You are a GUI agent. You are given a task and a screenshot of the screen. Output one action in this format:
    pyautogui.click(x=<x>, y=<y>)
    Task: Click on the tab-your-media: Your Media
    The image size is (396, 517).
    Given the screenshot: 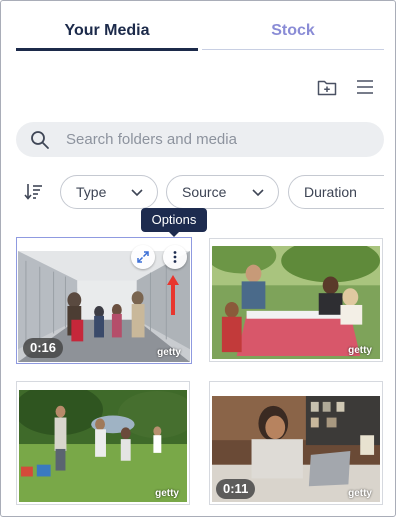 What is the action you would take?
    pyautogui.click(x=107, y=33)
    